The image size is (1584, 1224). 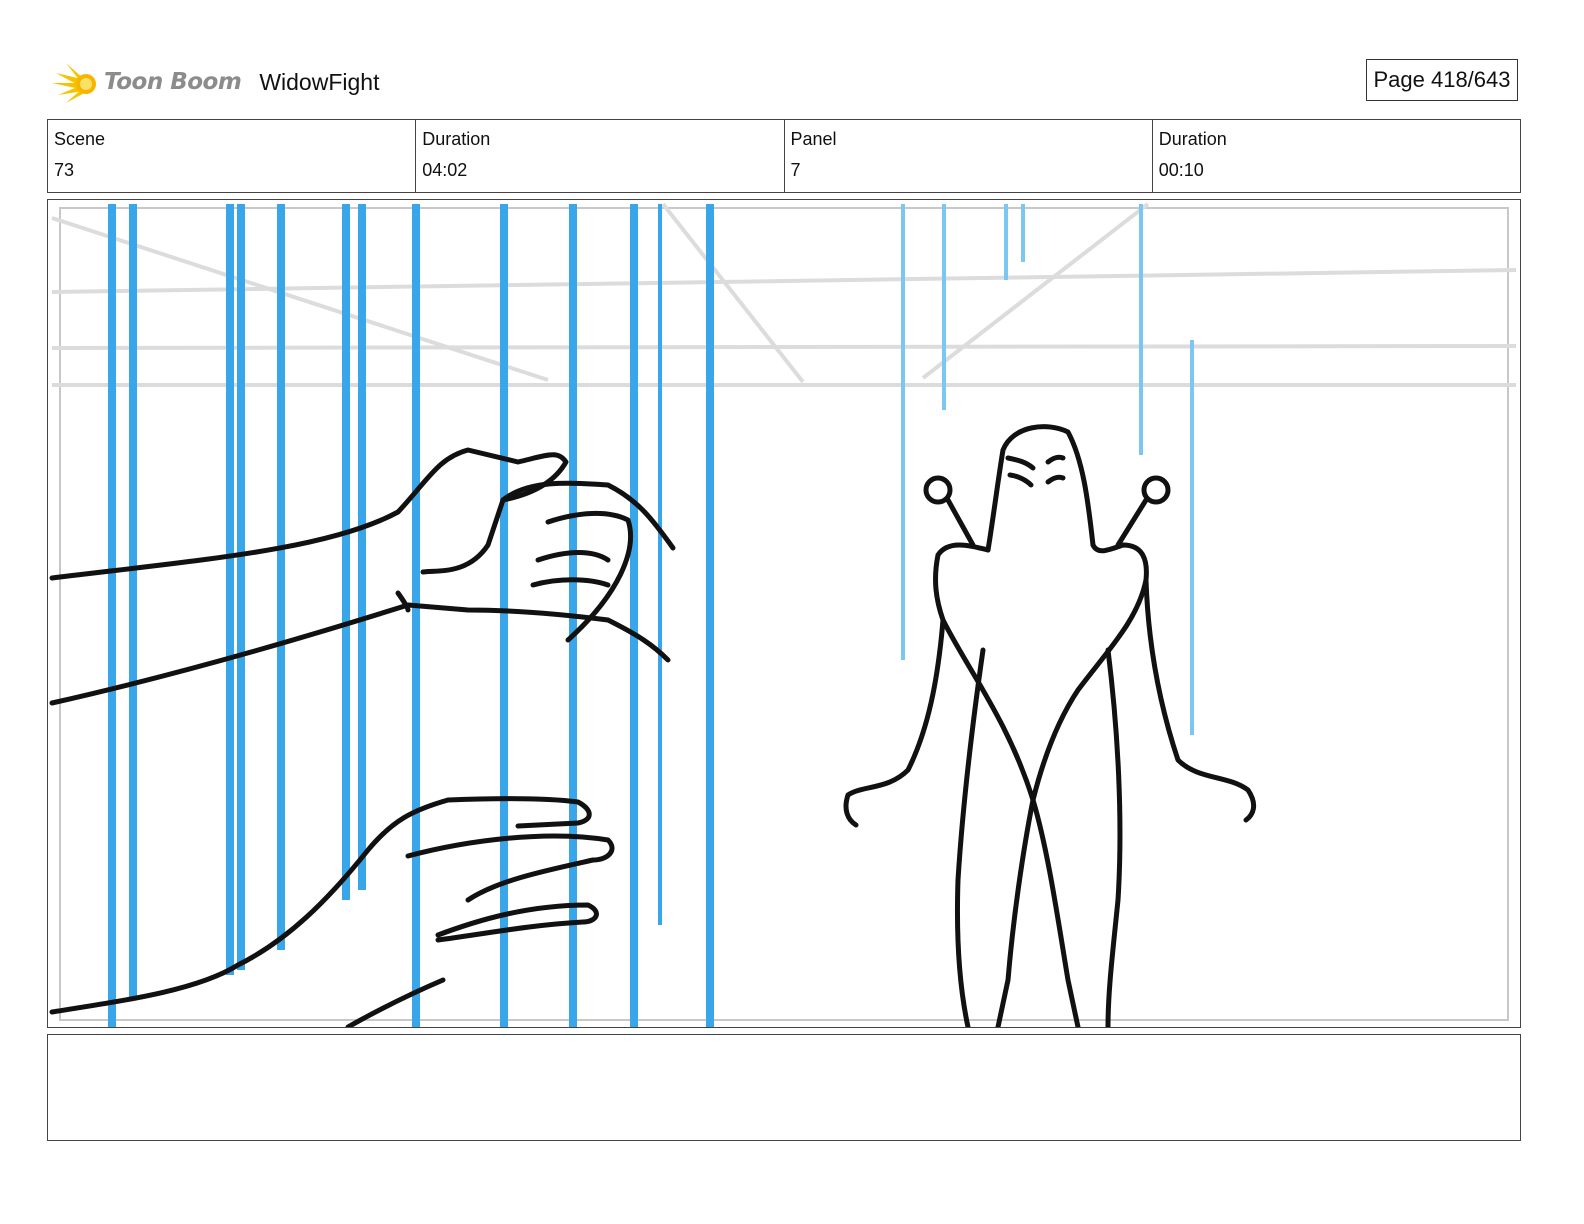 What do you see at coordinates (784, 294) in the screenshot?
I see `background-lines` at bounding box center [784, 294].